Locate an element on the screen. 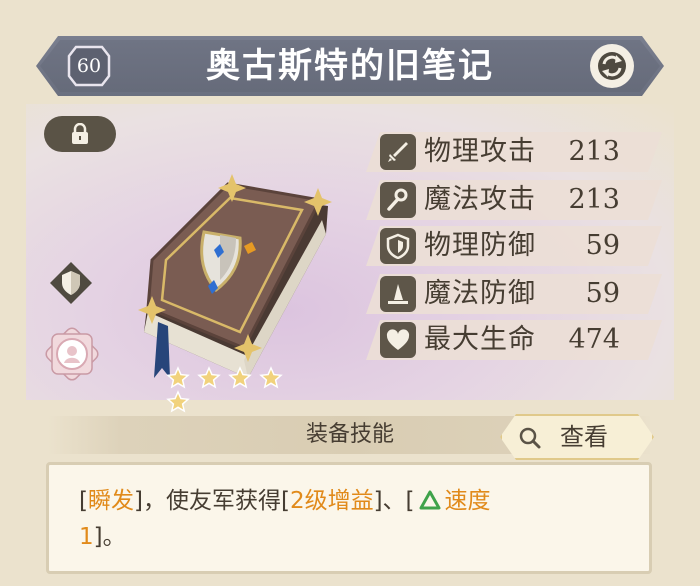  keyword-speed: 速度 is located at coordinates (468, 501).